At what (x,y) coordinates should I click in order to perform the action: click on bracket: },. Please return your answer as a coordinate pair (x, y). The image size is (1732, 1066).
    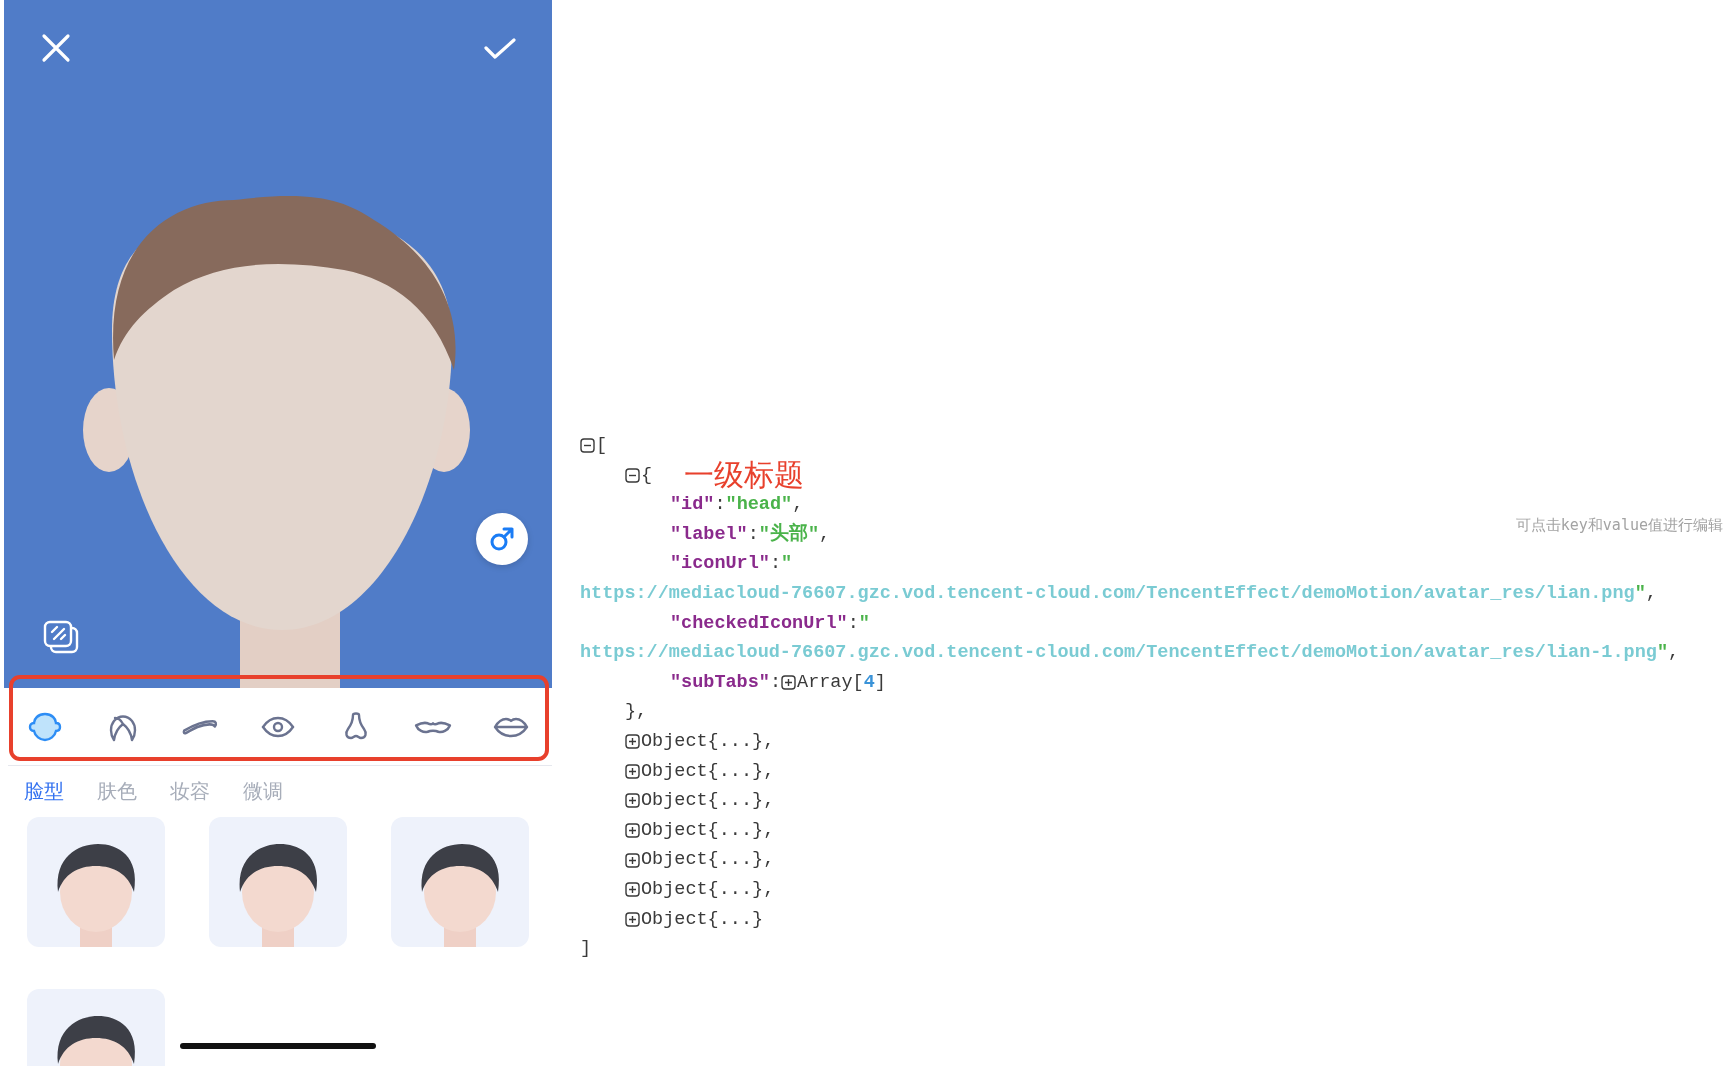
    Looking at the image, I should click on (636, 712).